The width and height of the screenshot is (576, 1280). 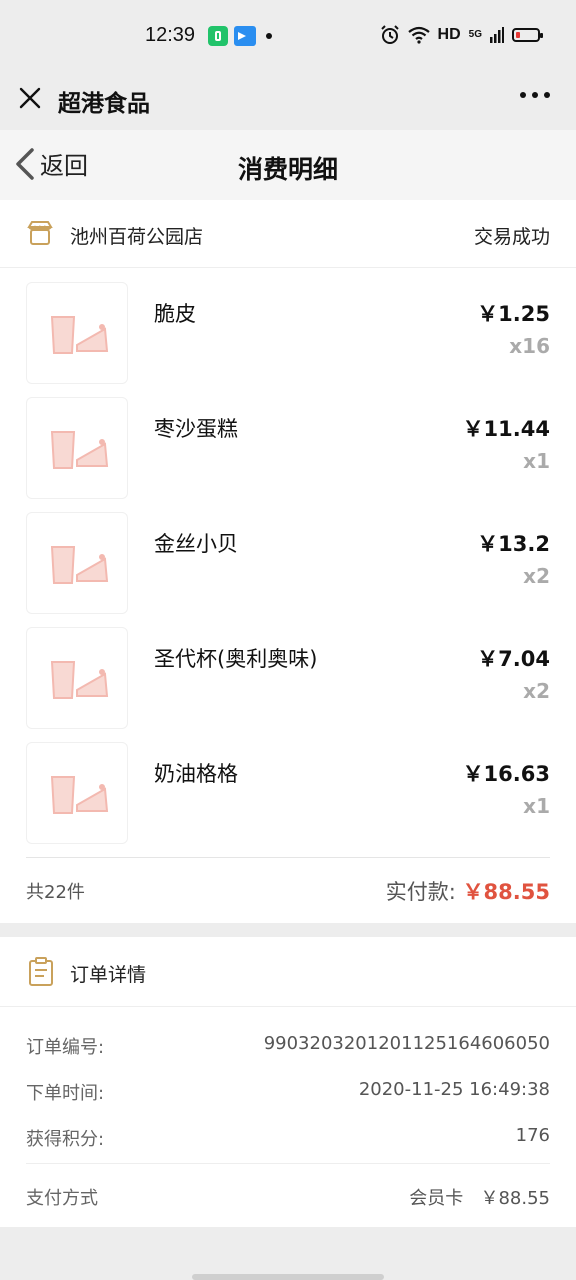 I want to click on item-price: ￥16.63, so click(x=506, y=774).